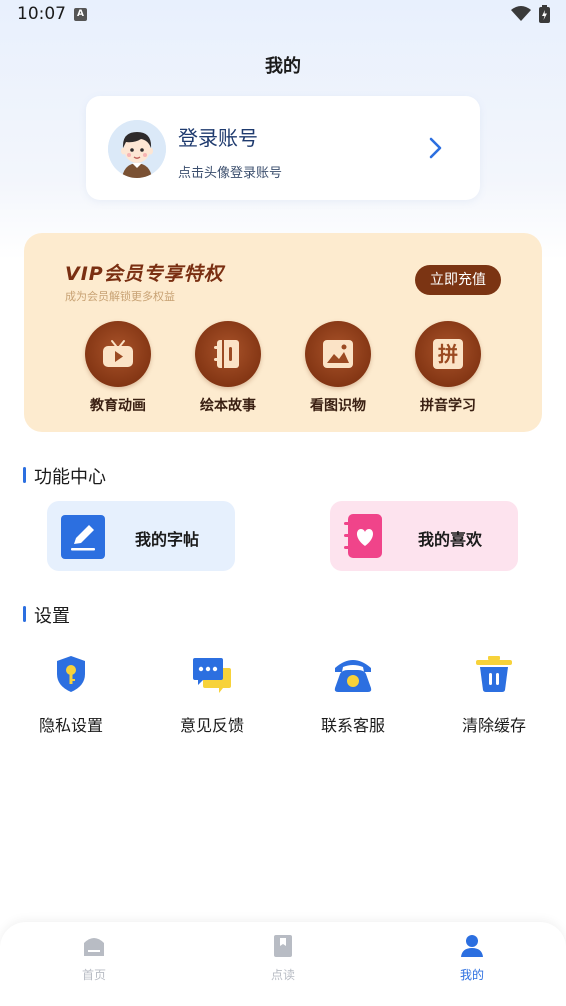 The width and height of the screenshot is (566, 1006). What do you see at coordinates (472, 946) in the screenshot?
I see `user-icon` at bounding box center [472, 946].